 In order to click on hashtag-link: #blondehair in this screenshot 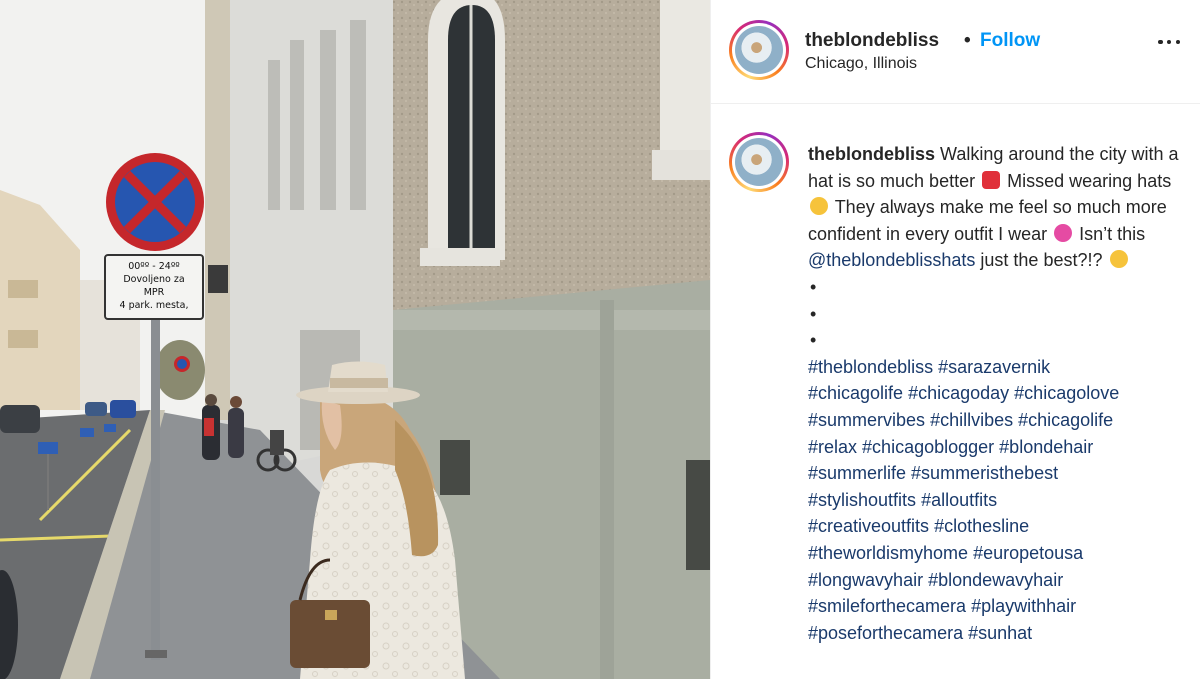, I will do `click(1046, 447)`.